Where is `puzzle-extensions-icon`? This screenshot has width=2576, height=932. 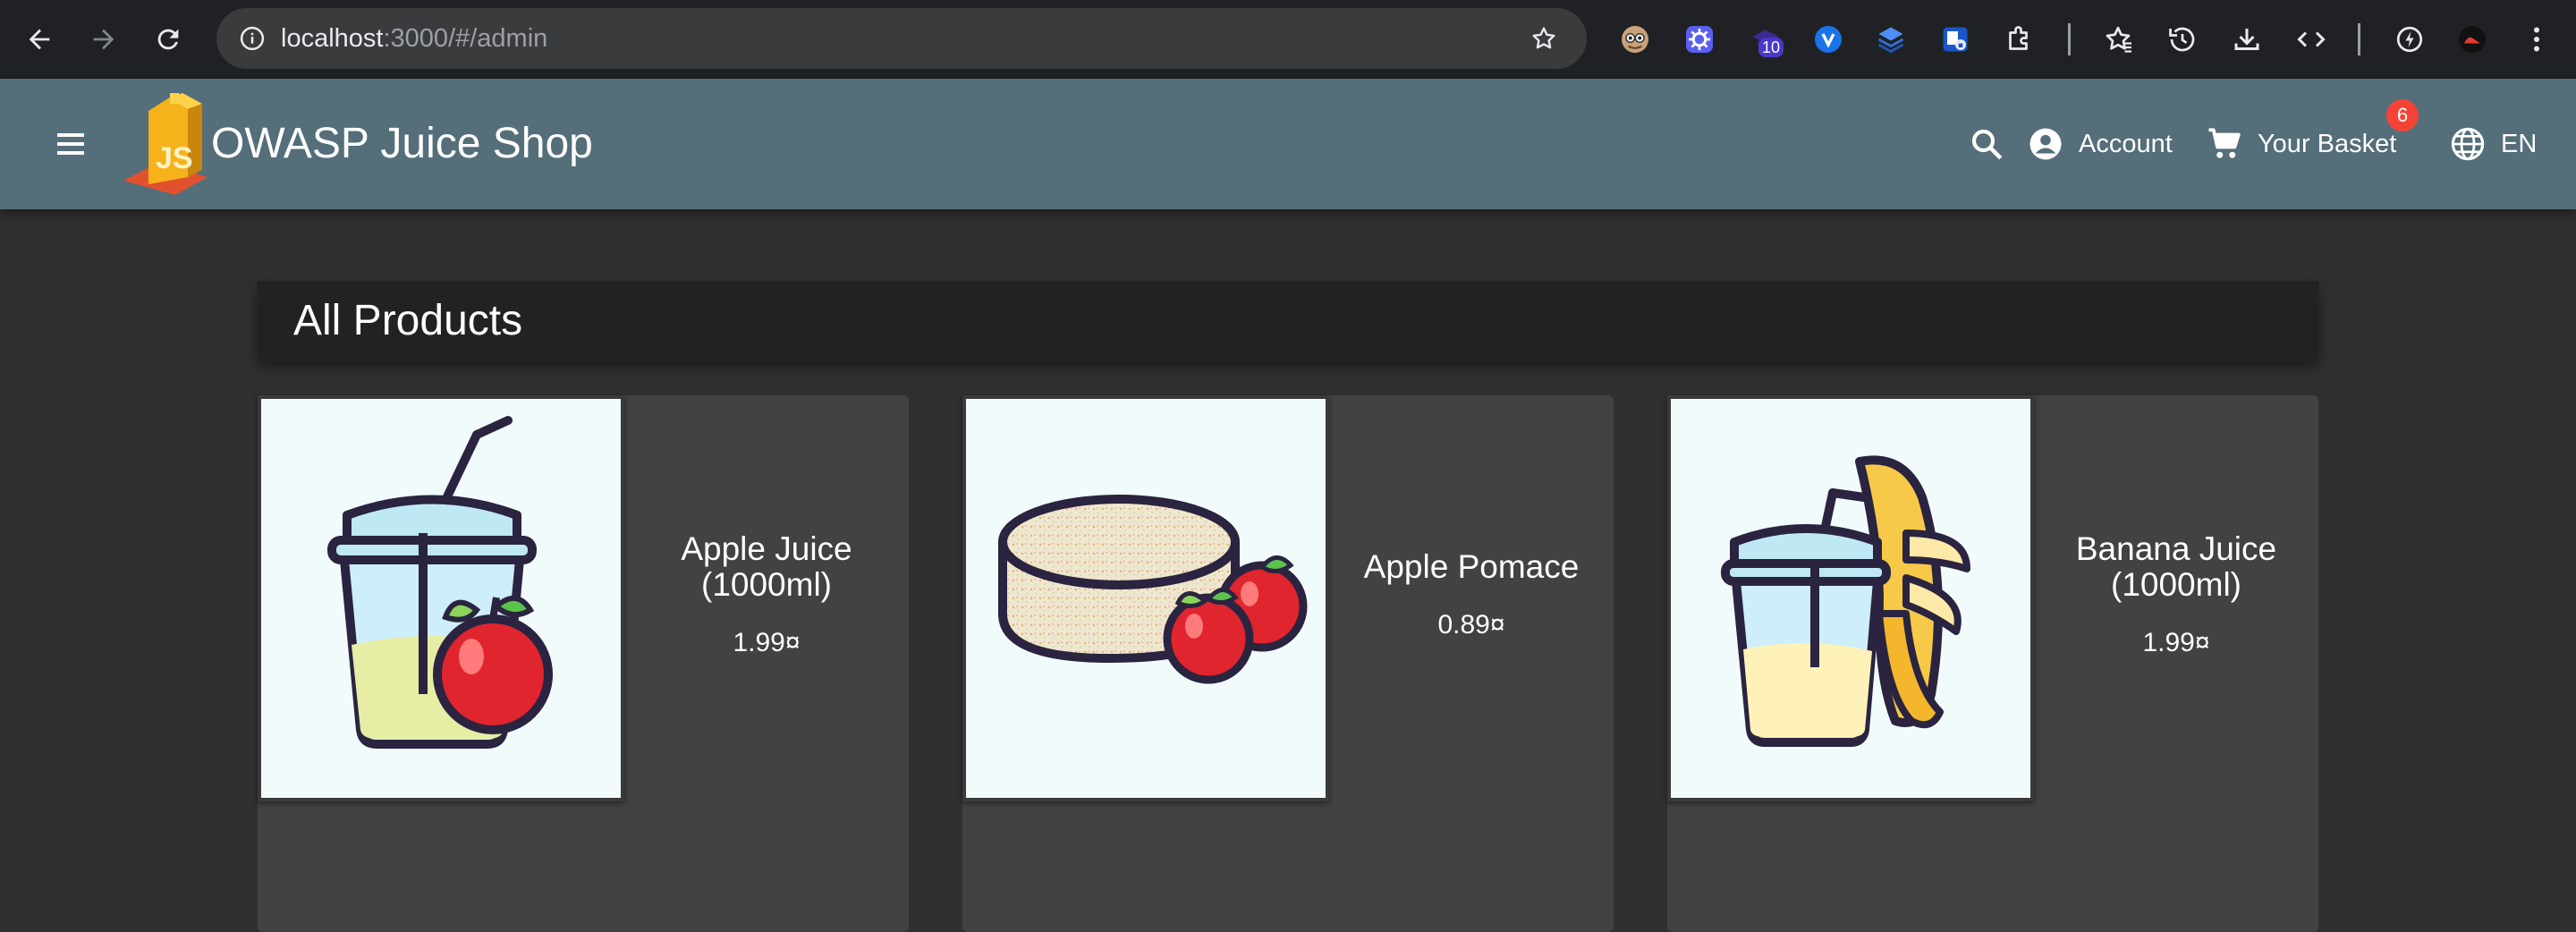 puzzle-extensions-icon is located at coordinates (2019, 39).